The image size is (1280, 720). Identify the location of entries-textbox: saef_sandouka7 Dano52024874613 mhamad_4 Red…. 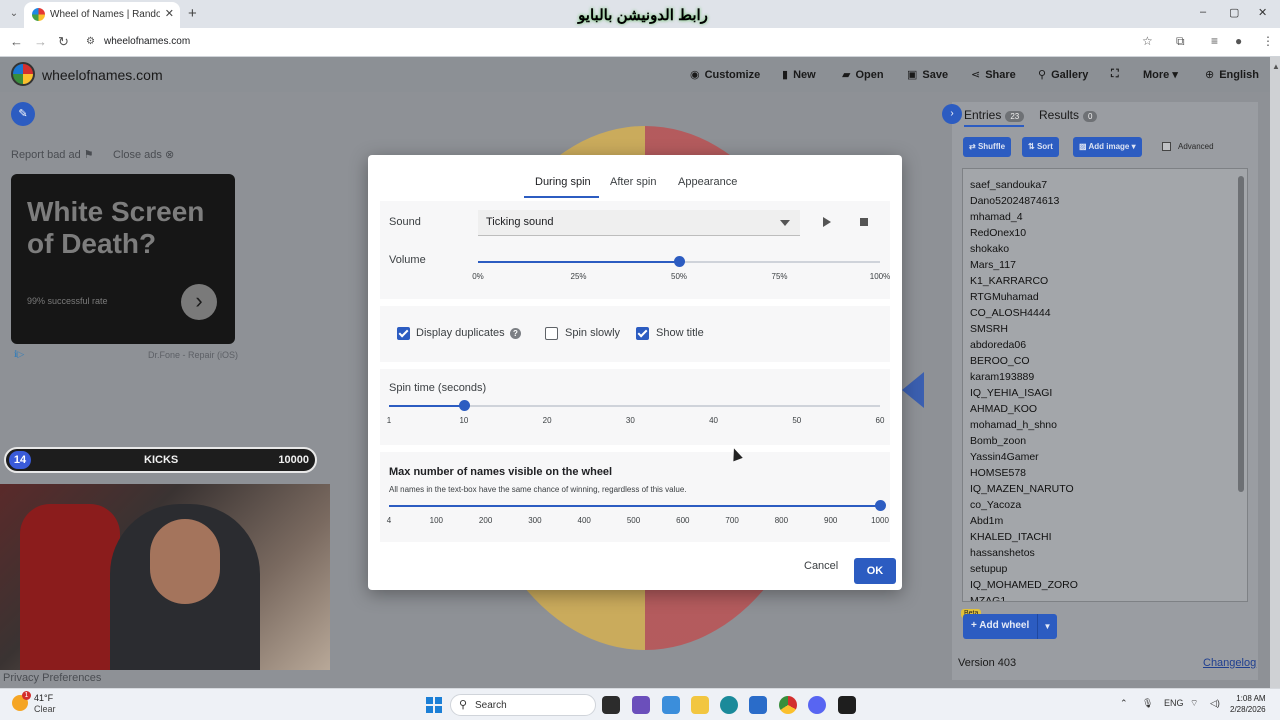
(1105, 385).